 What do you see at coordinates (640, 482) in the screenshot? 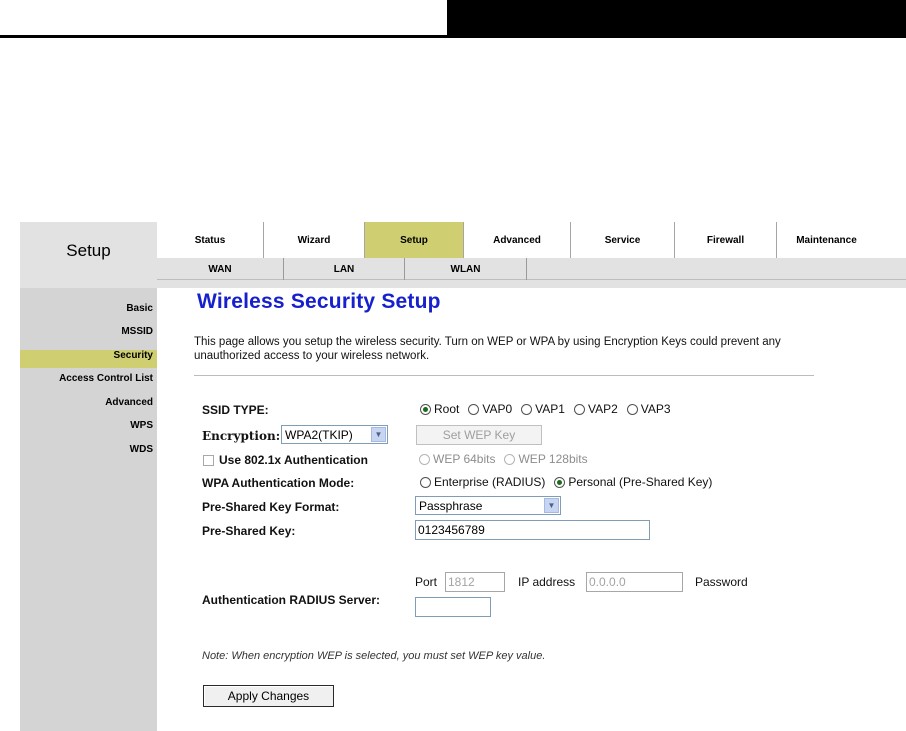
I see `personal-label: Personal (Pre-Shared Key)` at bounding box center [640, 482].